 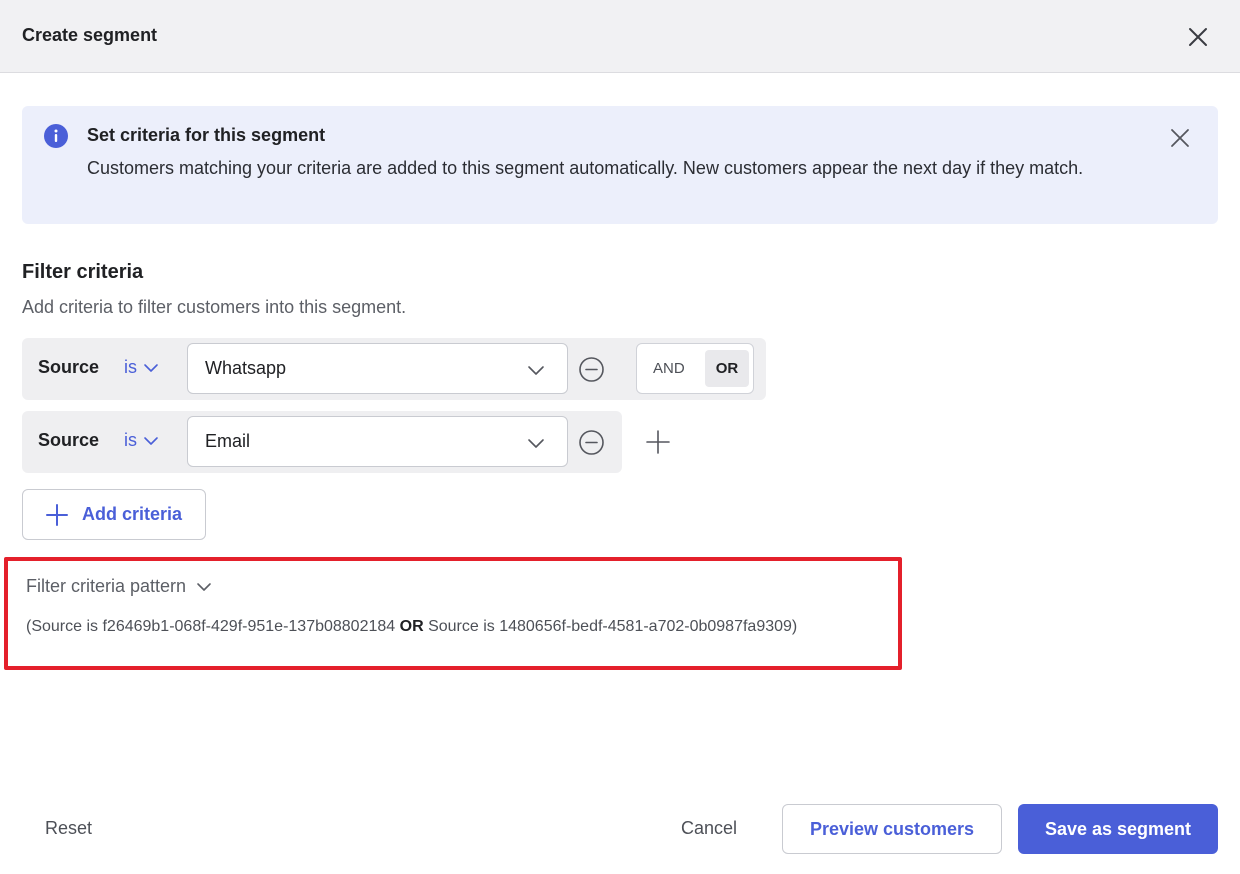 I want to click on criteria-row: Source is Email, so click(x=322, y=442).